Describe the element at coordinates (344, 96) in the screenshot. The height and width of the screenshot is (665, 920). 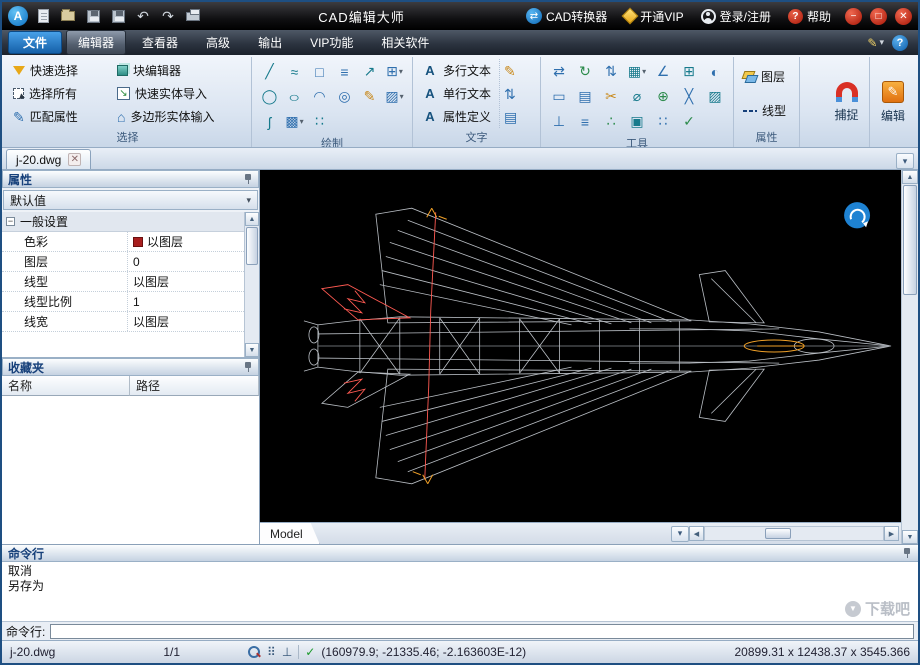
I see `donut-tool-icon: ◎` at that location.